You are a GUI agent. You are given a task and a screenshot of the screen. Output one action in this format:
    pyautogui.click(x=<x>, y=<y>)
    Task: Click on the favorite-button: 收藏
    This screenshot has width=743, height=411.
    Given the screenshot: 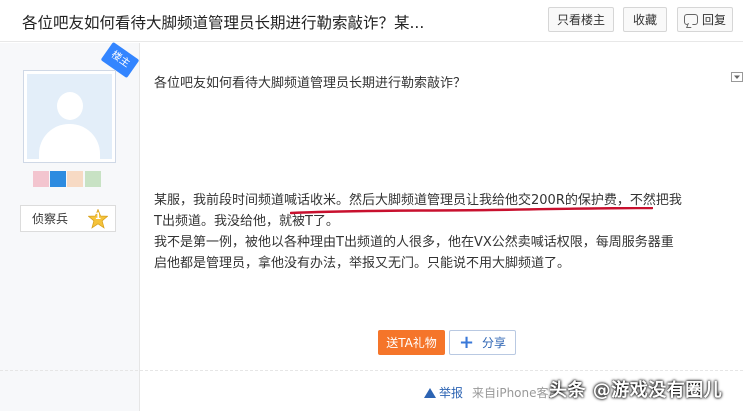 What is the action you would take?
    pyautogui.click(x=645, y=19)
    